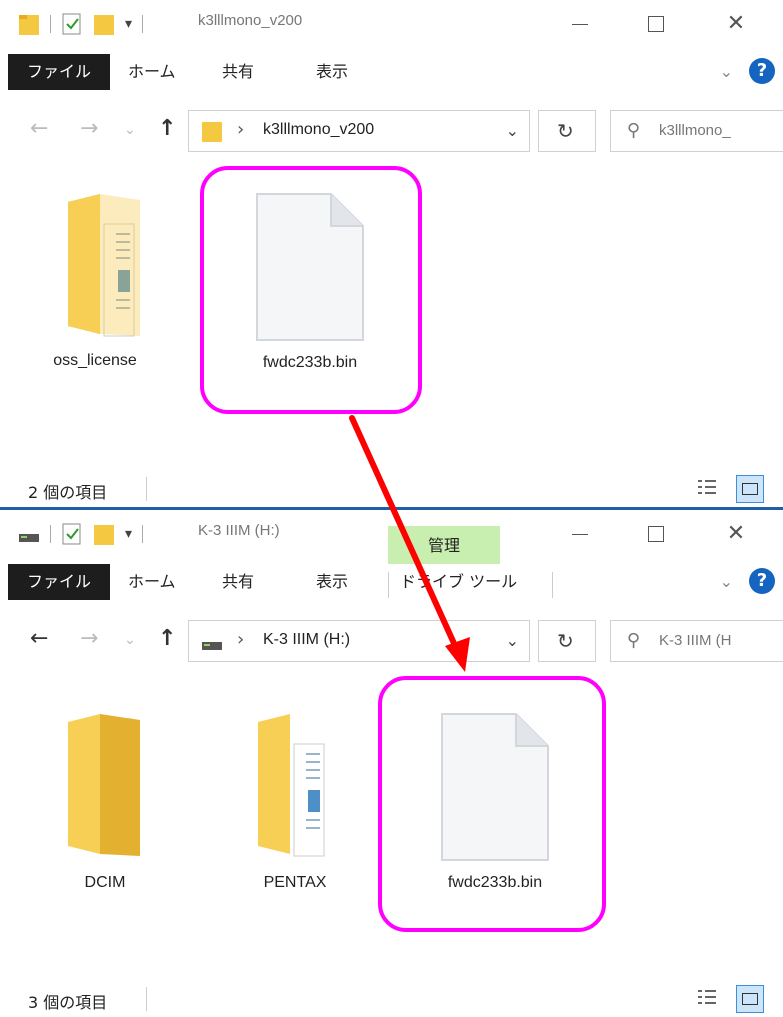  Describe the element at coordinates (319, 129) in the screenshot. I see `address-path: k3lllmono_v200` at that location.